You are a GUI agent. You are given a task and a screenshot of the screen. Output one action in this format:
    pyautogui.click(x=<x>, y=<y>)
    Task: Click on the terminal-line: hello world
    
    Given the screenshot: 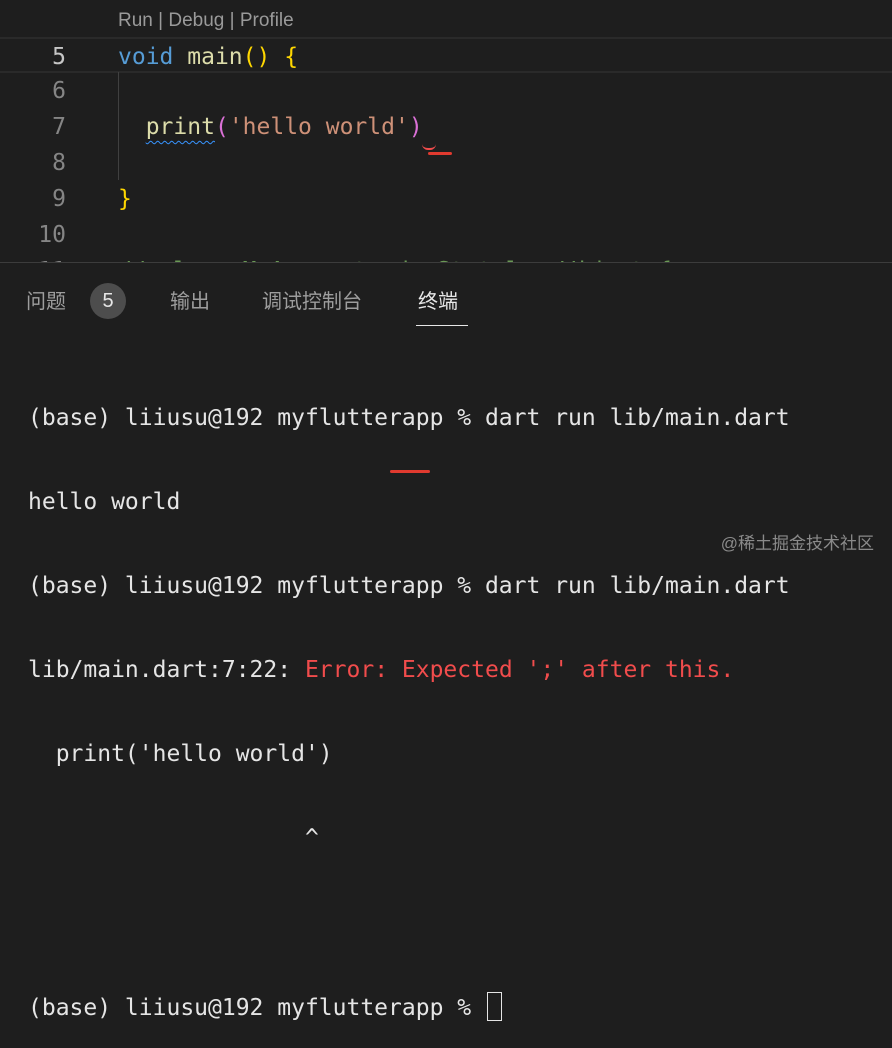 What is the action you would take?
    pyautogui.click(x=104, y=502)
    